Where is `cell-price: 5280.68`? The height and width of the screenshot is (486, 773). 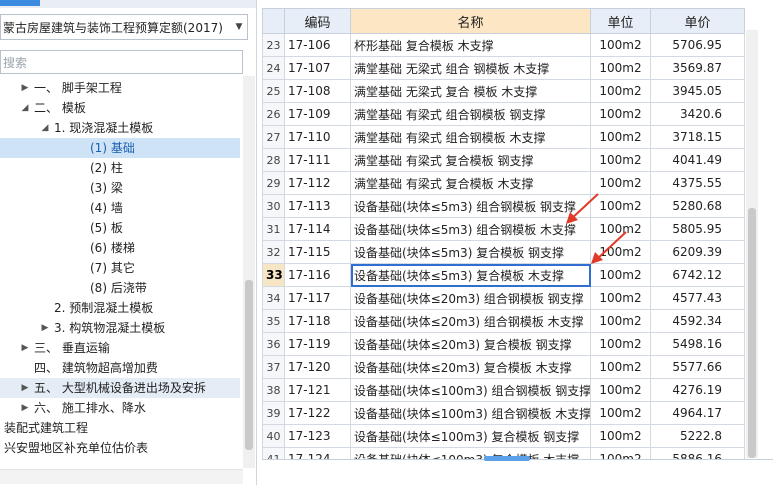 cell-price: 5280.68 is located at coordinates (697, 206).